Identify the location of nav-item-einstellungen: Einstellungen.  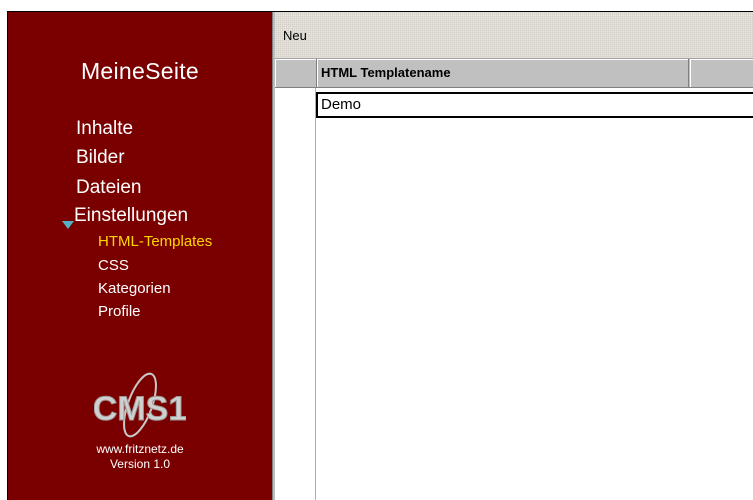
(131, 215).